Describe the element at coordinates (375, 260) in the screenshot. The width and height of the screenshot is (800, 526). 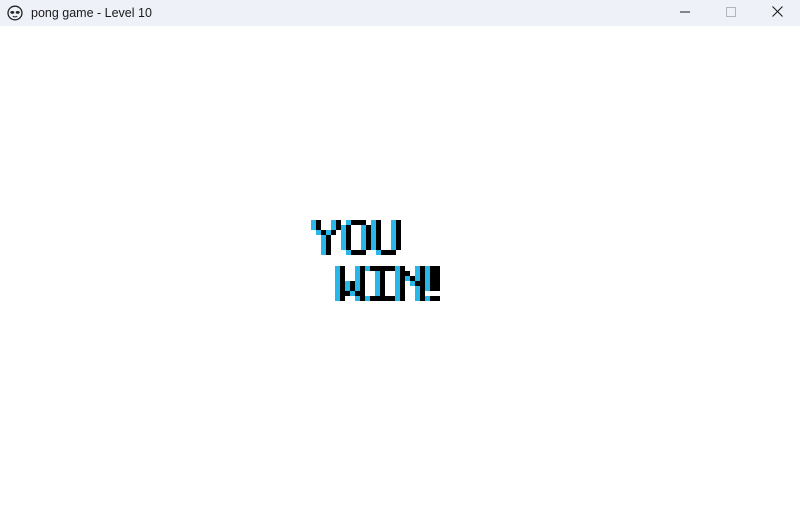
I see `win-banner` at that location.